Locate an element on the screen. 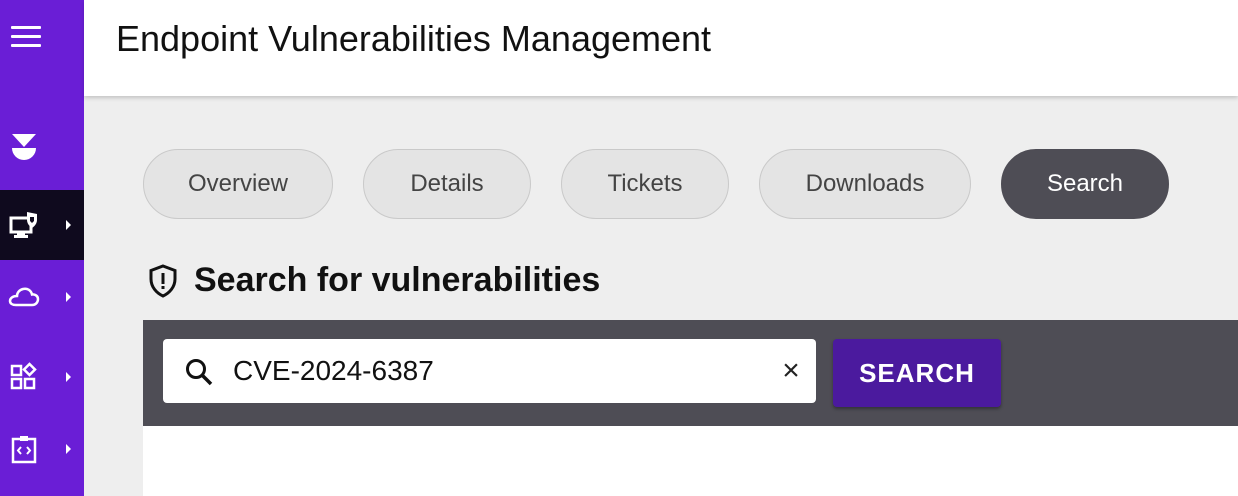  sidebar-item-cloud is located at coordinates (42, 297).